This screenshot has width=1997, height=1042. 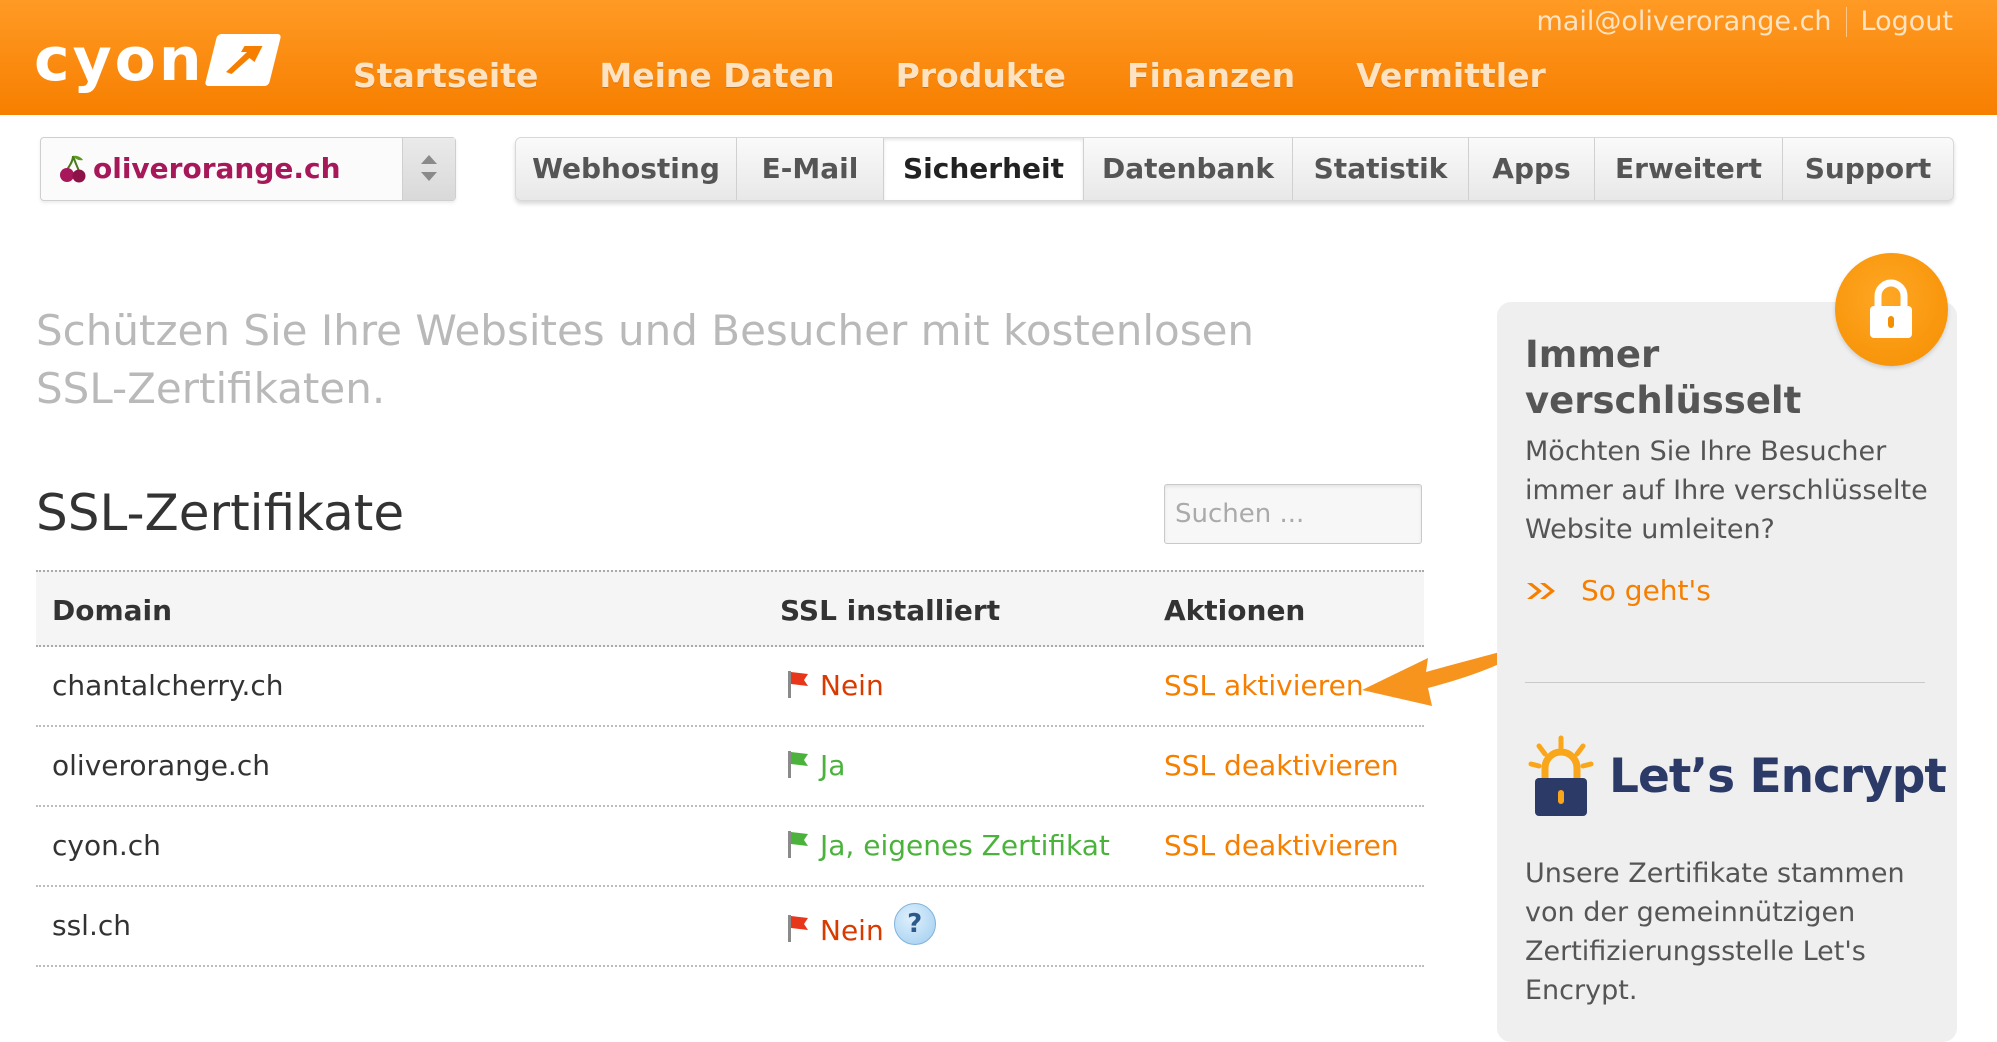 I want to click on table-row: oliverorange.ch Ja SSL deaktivieren, so click(x=730, y=767).